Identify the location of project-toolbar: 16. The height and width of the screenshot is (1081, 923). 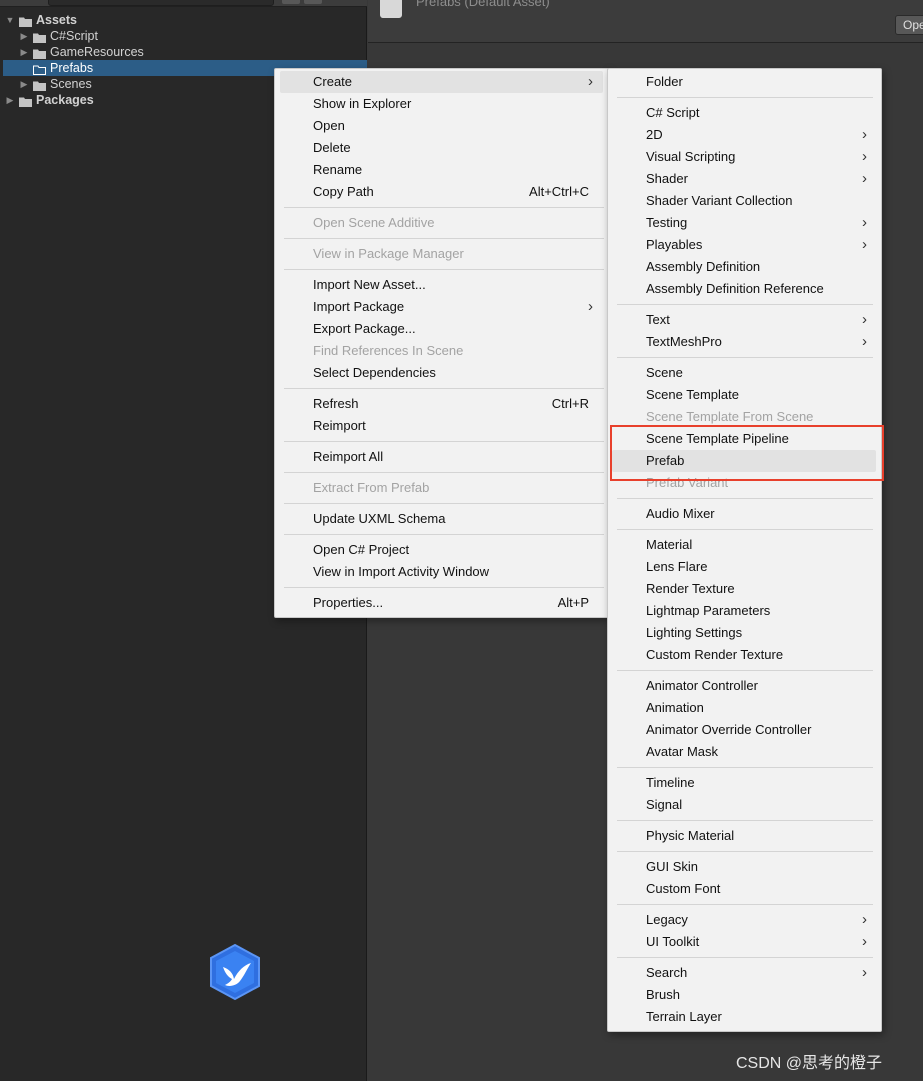
(183, 3).